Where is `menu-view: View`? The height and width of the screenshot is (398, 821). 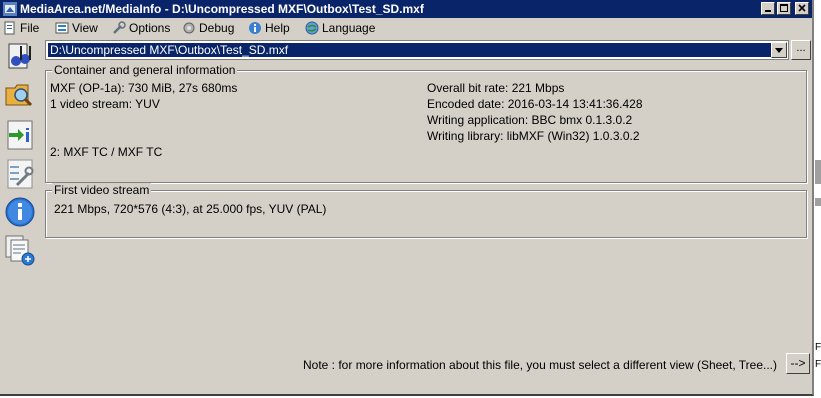 menu-view: View is located at coordinates (76, 27).